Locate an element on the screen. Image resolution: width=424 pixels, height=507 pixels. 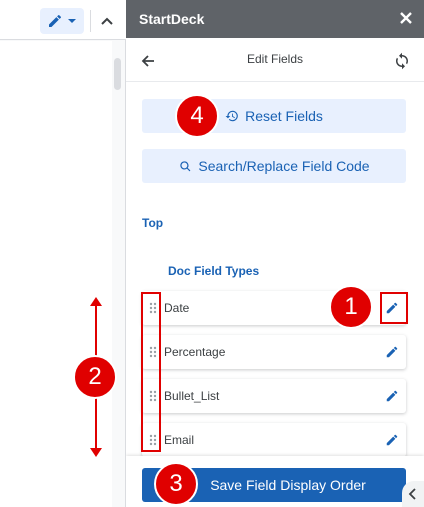
search-icon is located at coordinates (185, 166).